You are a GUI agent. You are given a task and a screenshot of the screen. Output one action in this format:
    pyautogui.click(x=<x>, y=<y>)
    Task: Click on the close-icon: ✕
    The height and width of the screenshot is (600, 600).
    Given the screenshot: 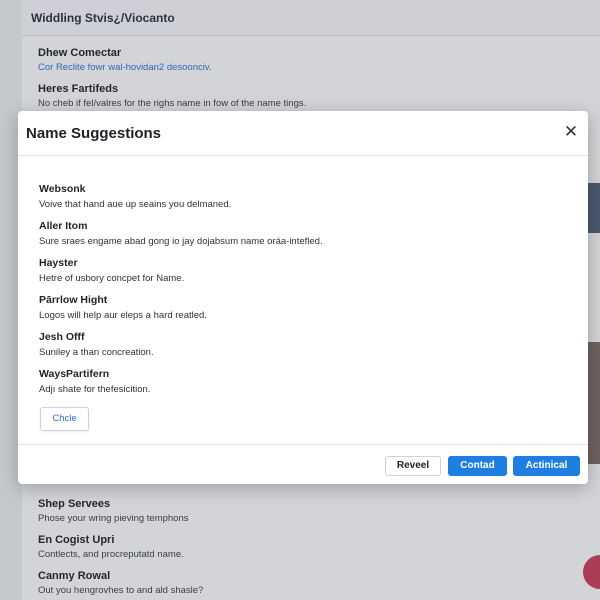 What is the action you would take?
    pyautogui.click(x=571, y=132)
    